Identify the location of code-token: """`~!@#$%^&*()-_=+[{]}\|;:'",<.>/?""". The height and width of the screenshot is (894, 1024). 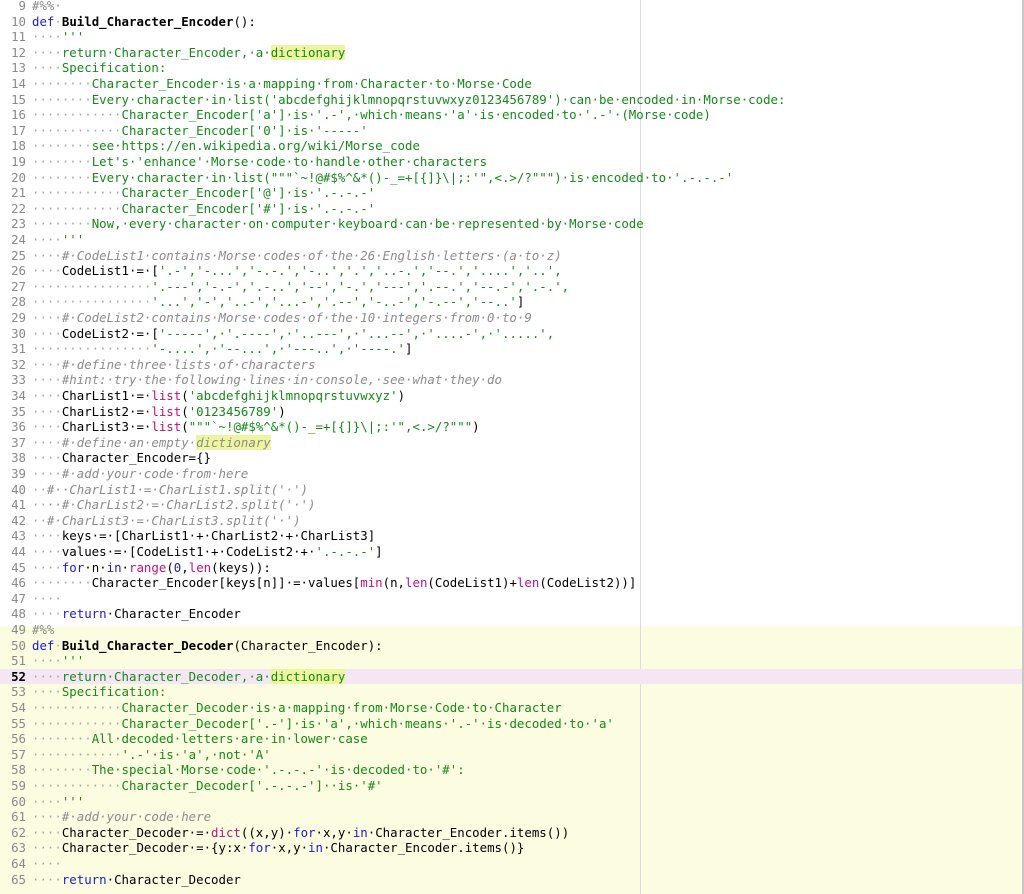
(330, 427).